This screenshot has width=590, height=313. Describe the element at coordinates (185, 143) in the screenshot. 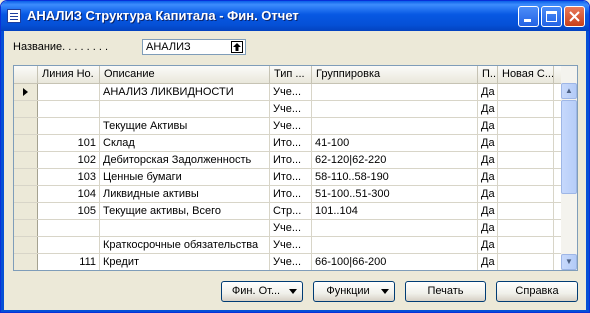

I see `cell-description: Склад` at that location.